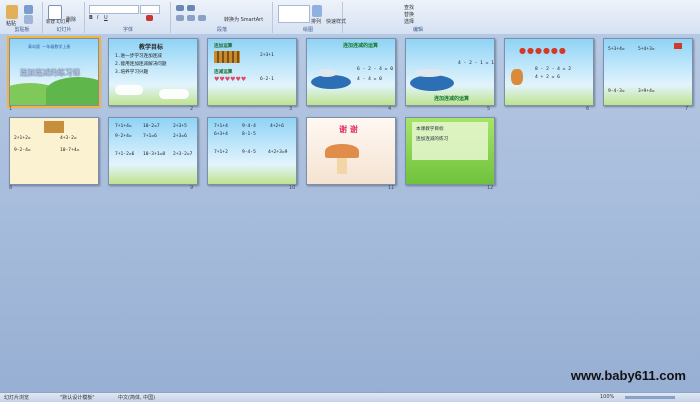 This screenshot has height=402, width=700. What do you see at coordinates (616, 91) in the screenshot?
I see `slide-equation: 9-4-3=` at bounding box center [616, 91].